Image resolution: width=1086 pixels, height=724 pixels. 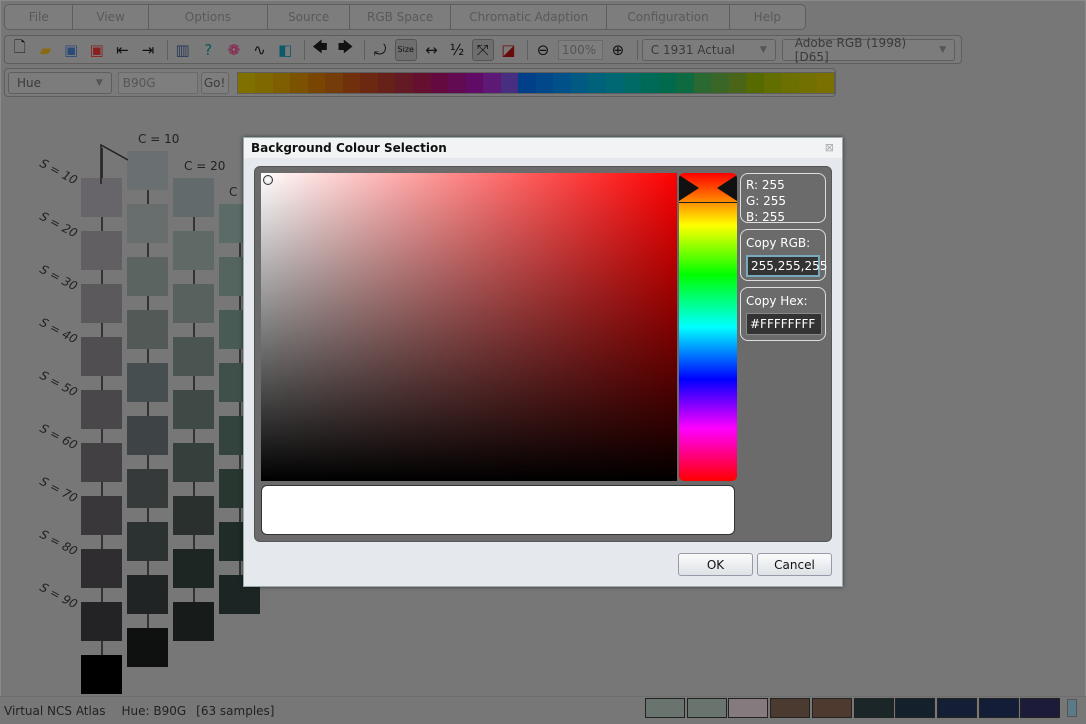 I want to click on zoom-in-icon: ⊕, so click(x=618, y=50).